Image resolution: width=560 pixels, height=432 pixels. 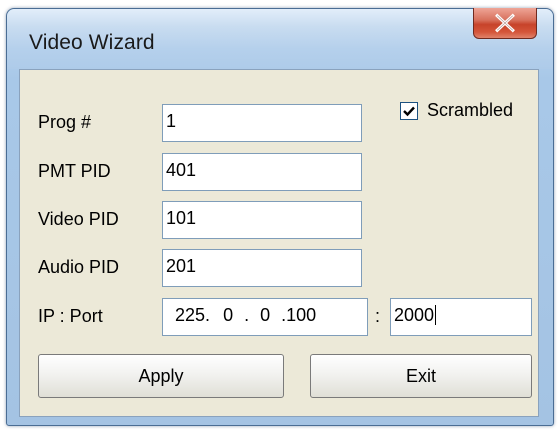 What do you see at coordinates (262, 172) in the screenshot?
I see `pmt-pid-input: 401` at bounding box center [262, 172].